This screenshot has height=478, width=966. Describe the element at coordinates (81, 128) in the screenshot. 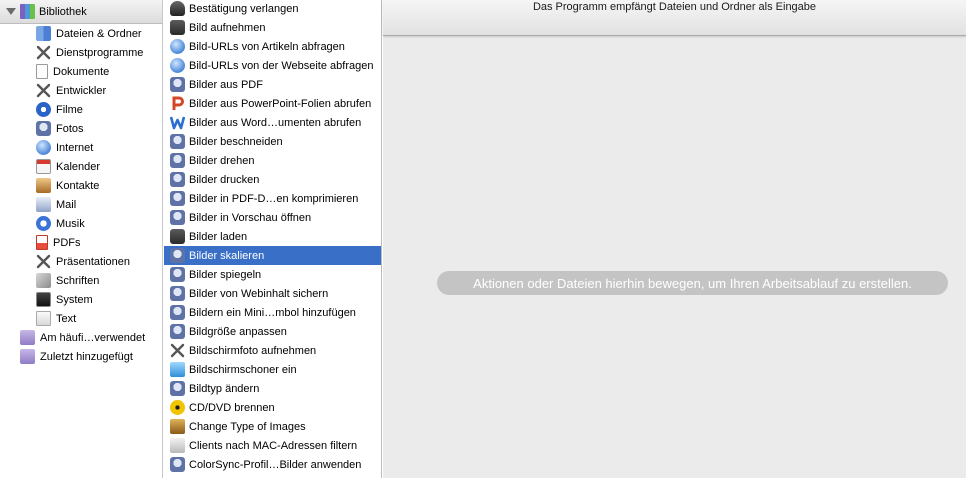

I see `library-item-fotos: Fotos` at that location.